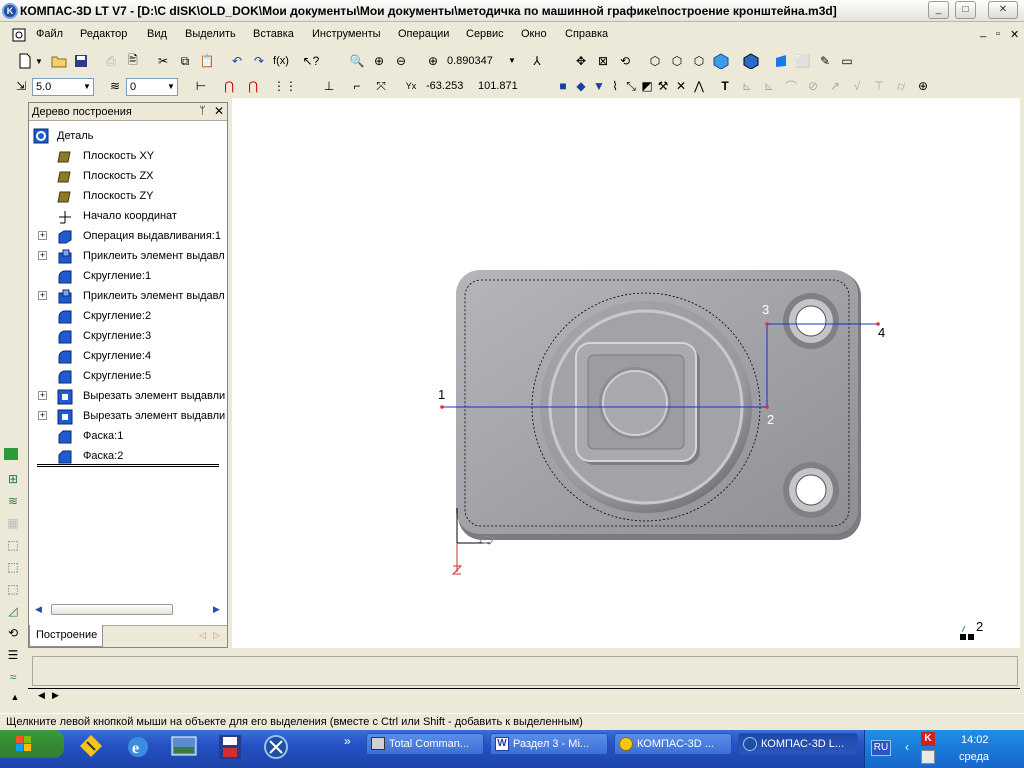 The width and height of the screenshot is (1024, 768). What do you see at coordinates (111, 61) in the screenshot?
I see `print-icon: ⎙` at bounding box center [111, 61].